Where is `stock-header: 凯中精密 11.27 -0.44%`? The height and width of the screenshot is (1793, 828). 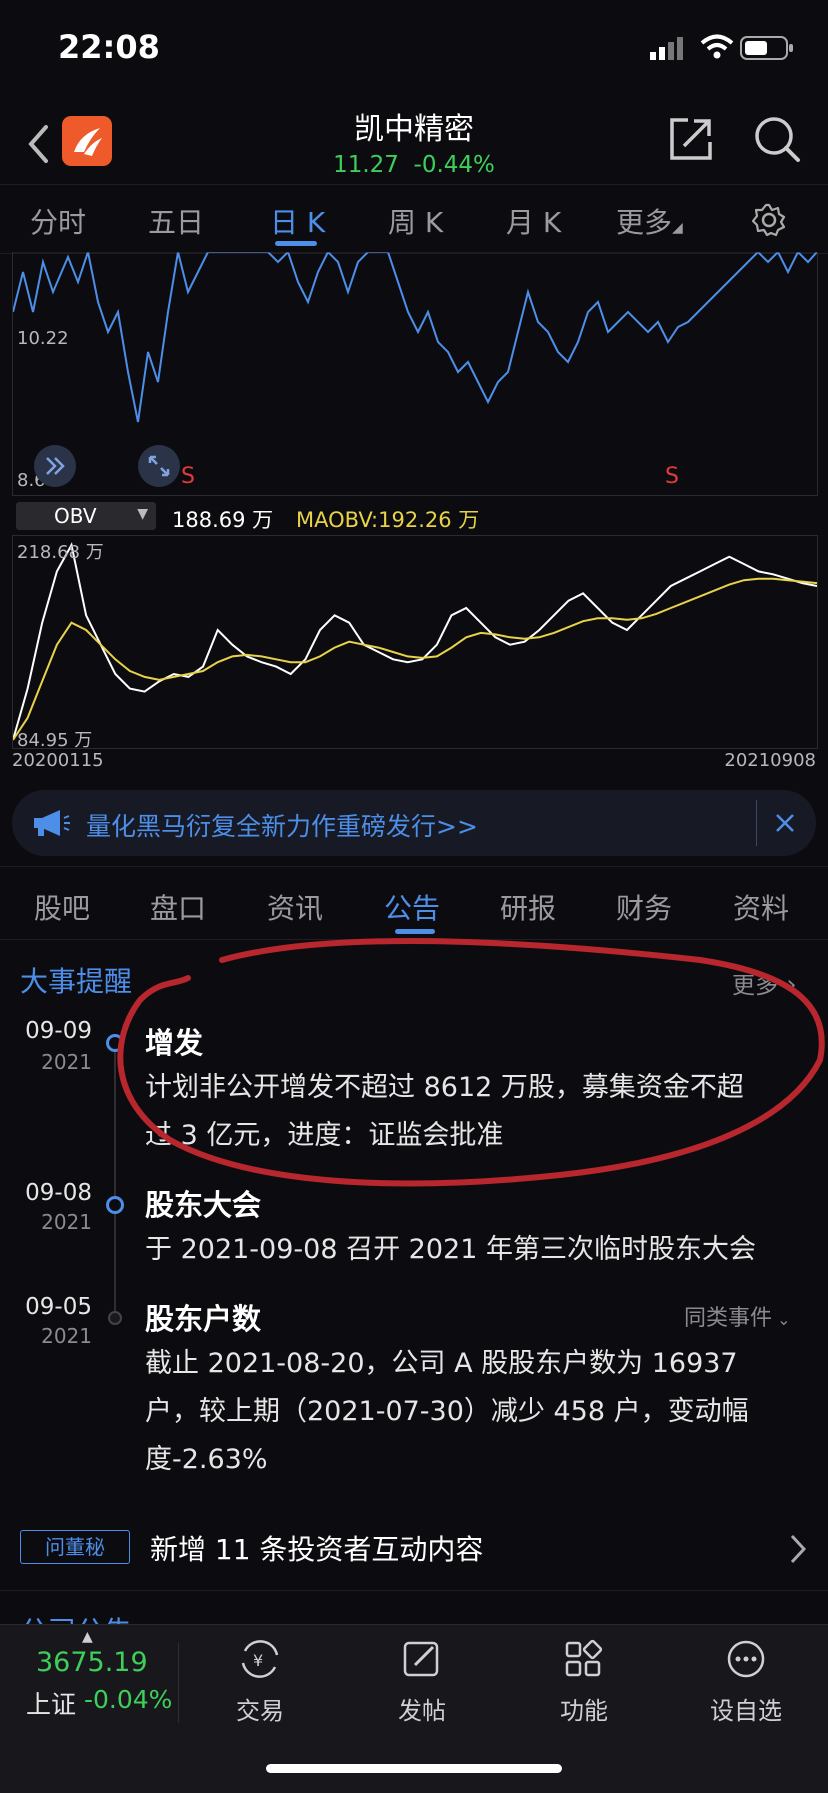
stock-header: 凯中精密 11.27 -0.44% is located at coordinates (414, 142).